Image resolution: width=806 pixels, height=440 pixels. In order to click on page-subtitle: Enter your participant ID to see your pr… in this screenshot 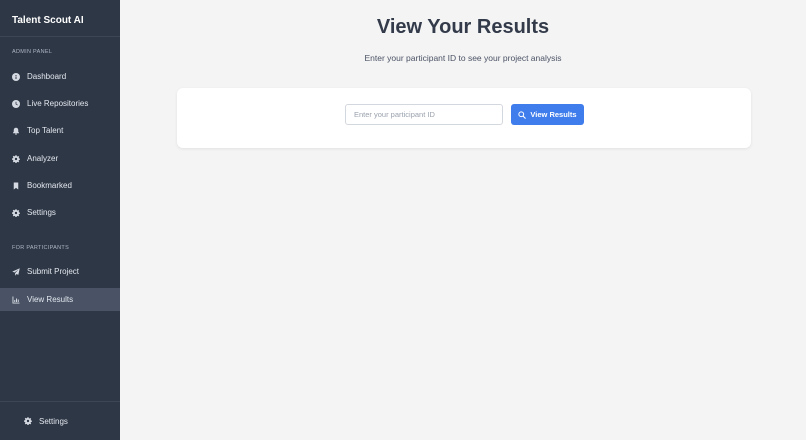, I will do `click(463, 58)`.